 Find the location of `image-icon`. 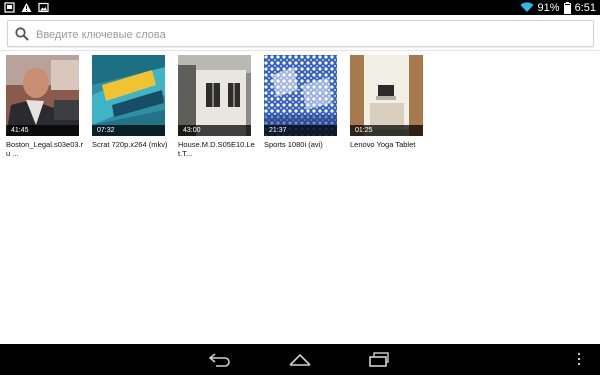

image-icon is located at coordinates (43, 7).